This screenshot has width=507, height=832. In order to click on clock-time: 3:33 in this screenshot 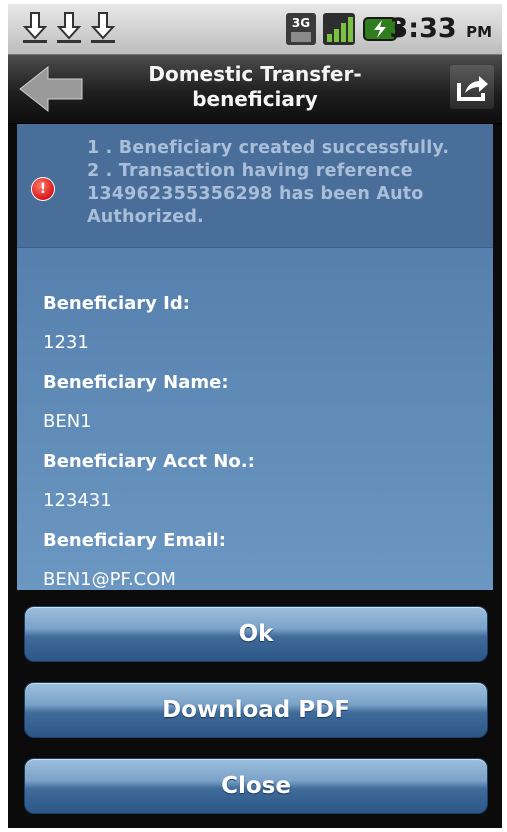, I will do `click(423, 28)`.